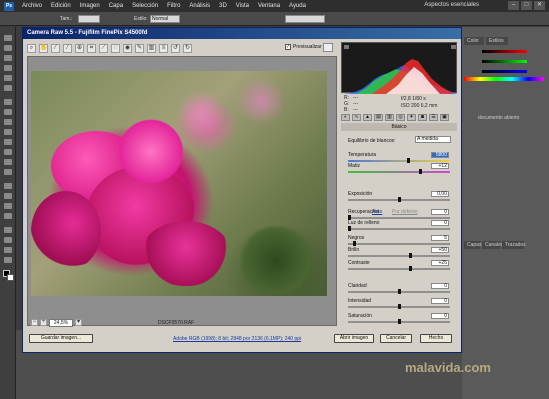  What do you see at coordinates (367, 117) in the screenshot?
I see `detail-icon: ▲` at bounding box center [367, 117].